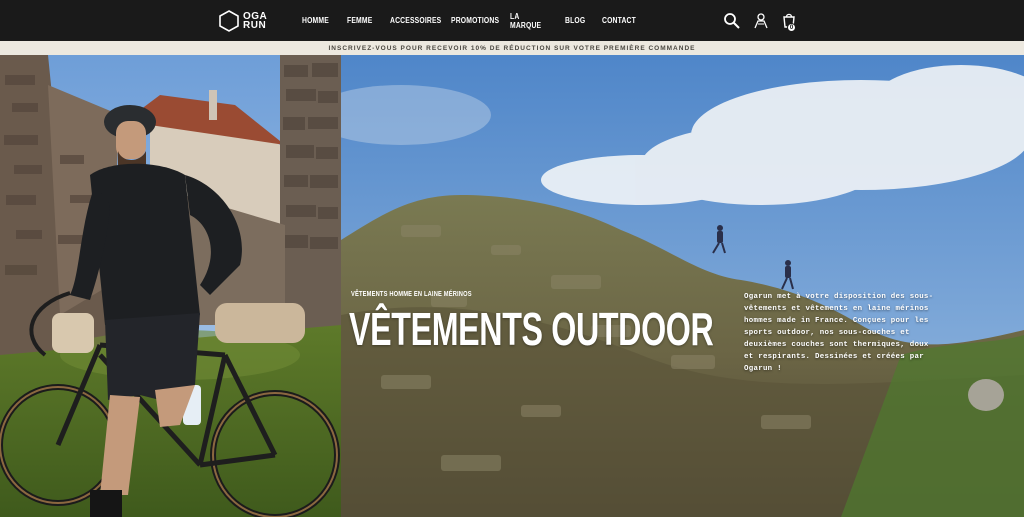 Image resolution: width=1024 pixels, height=517 pixels. What do you see at coordinates (525, 21) in the screenshot?
I see `nav-item-la-marque: LA MARQUE` at bounding box center [525, 21].